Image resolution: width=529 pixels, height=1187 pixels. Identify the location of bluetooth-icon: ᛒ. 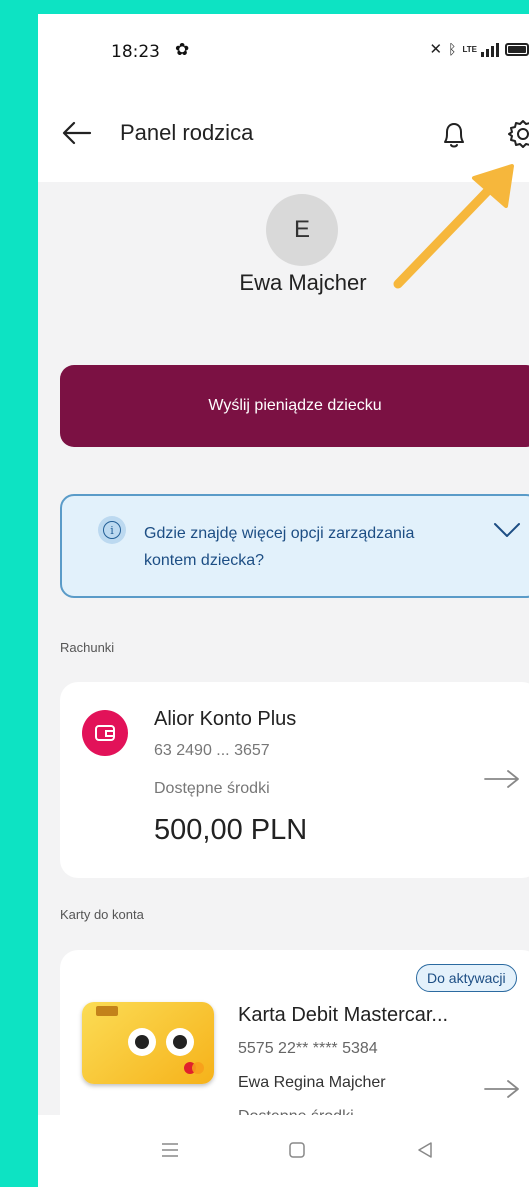
(452, 49).